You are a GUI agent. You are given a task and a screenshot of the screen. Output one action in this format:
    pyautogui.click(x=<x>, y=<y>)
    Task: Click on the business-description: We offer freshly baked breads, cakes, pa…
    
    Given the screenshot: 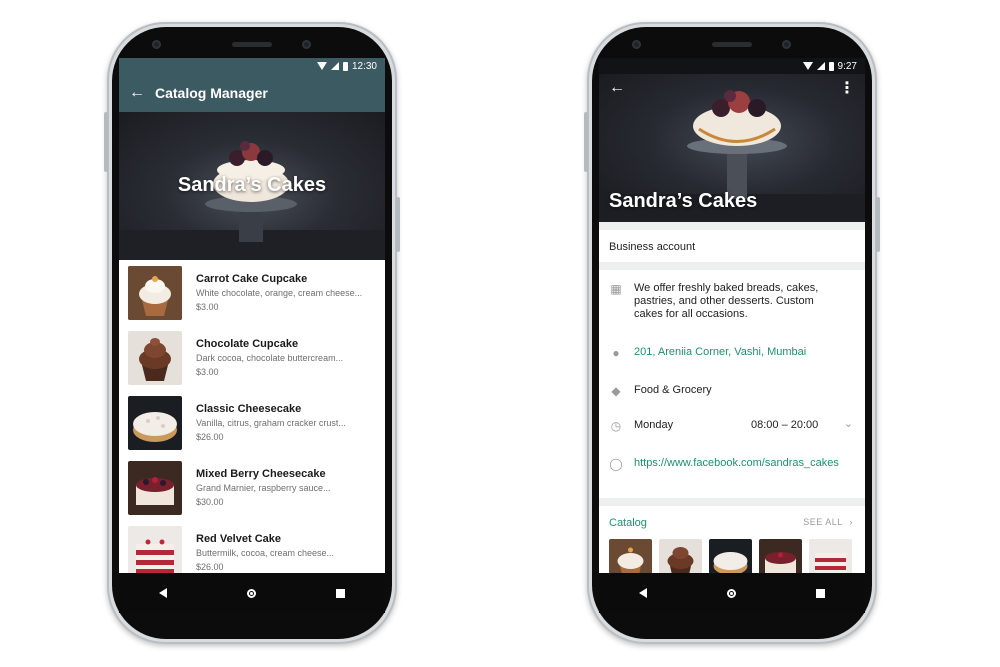 What is the action you would take?
    pyautogui.click(x=726, y=301)
    